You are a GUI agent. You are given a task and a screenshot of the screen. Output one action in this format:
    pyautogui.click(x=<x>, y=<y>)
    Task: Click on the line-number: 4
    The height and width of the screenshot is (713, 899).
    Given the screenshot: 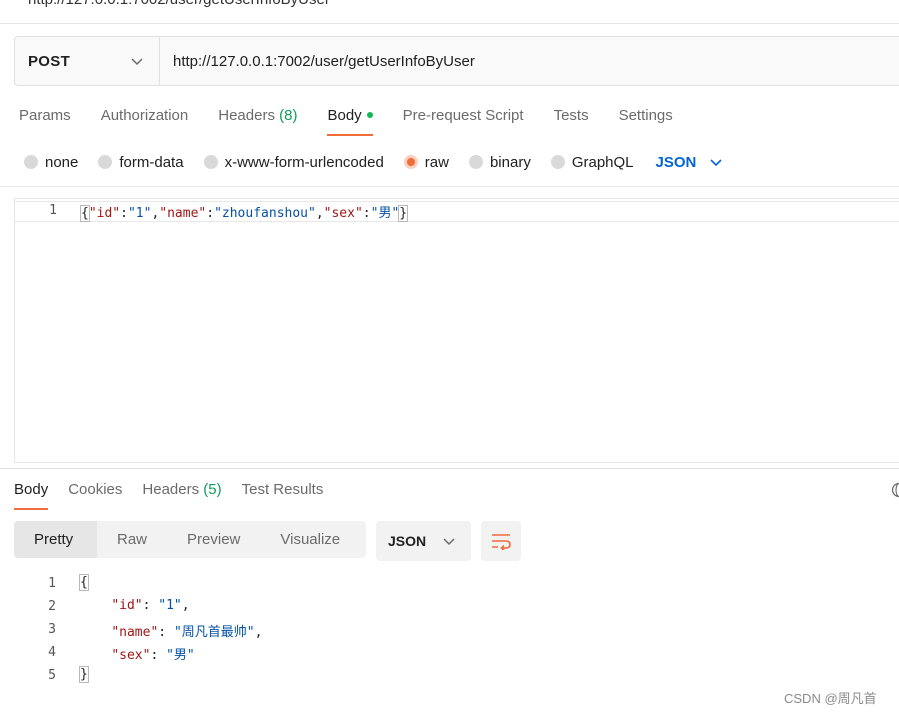 What is the action you would take?
    pyautogui.click(x=52, y=652)
    